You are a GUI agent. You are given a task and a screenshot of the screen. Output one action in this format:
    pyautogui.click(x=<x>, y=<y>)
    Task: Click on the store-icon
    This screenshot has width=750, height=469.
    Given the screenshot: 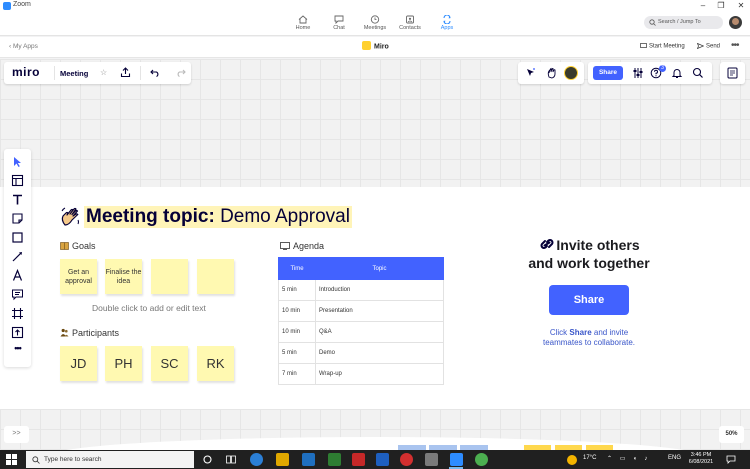 What is the action you would take?
    pyautogui.click(x=308, y=459)
    